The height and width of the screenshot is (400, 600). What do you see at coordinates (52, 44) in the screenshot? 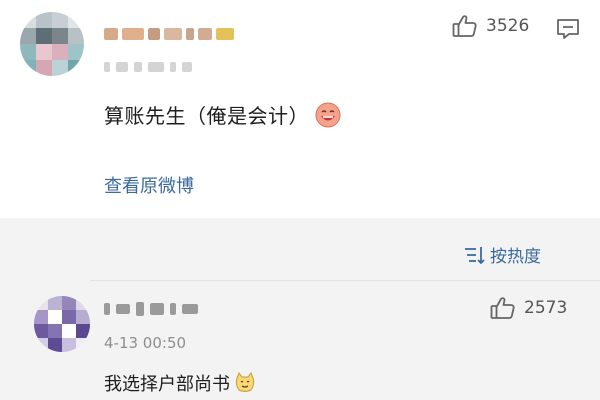
I see `author-avatar` at bounding box center [52, 44].